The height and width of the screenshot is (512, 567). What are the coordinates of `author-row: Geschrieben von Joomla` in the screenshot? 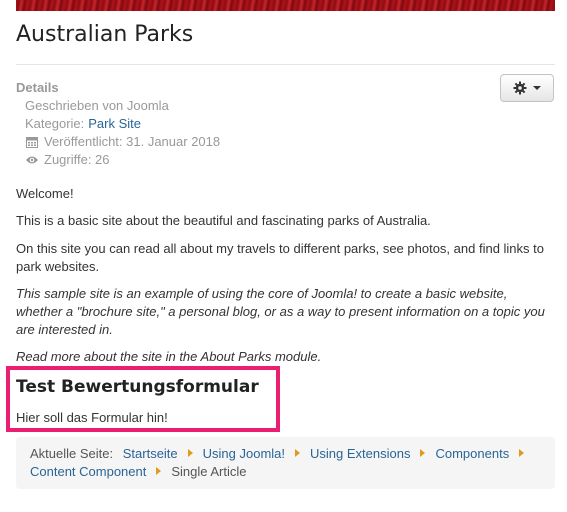 It's located at (118, 106).